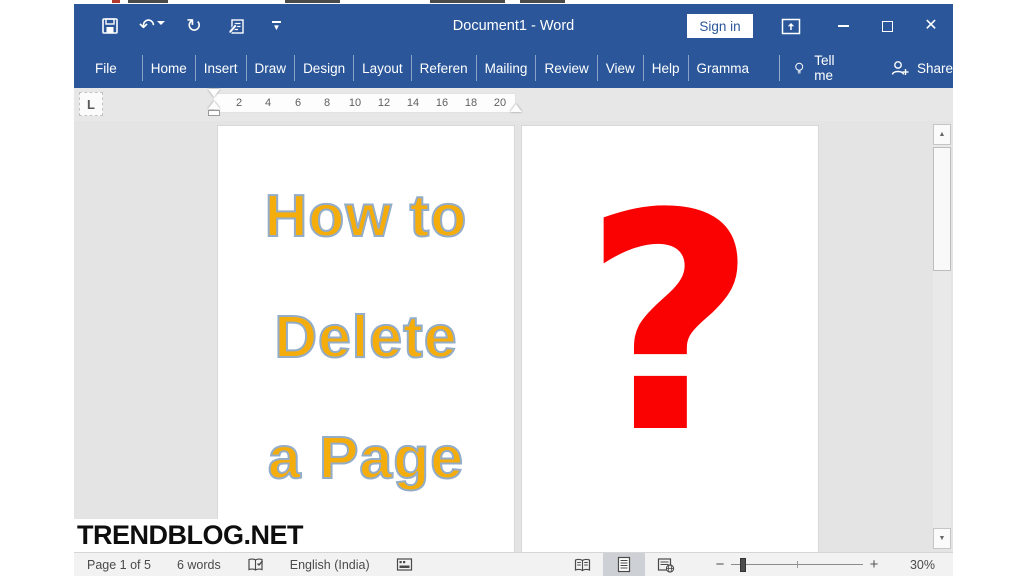 The width and height of the screenshot is (1024, 576). I want to click on quick-access-toolbar: ↶ ↻ ▼, so click(177, 26).